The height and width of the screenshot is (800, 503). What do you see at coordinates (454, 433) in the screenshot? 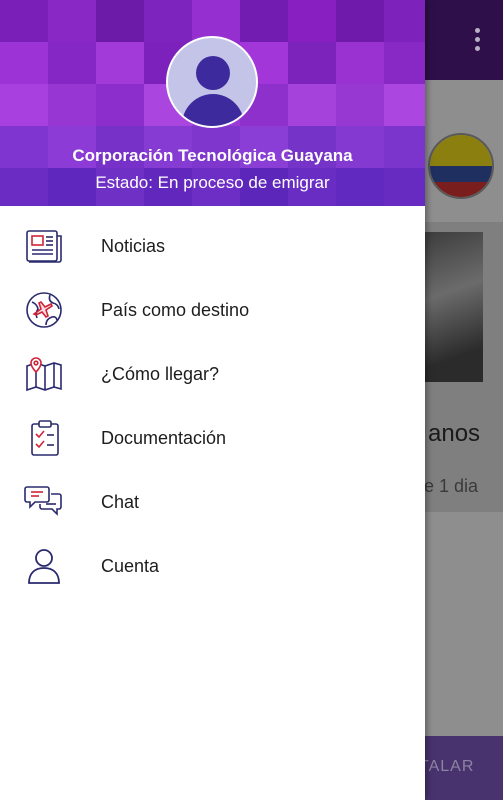
I see `news-card-title: anos` at bounding box center [454, 433].